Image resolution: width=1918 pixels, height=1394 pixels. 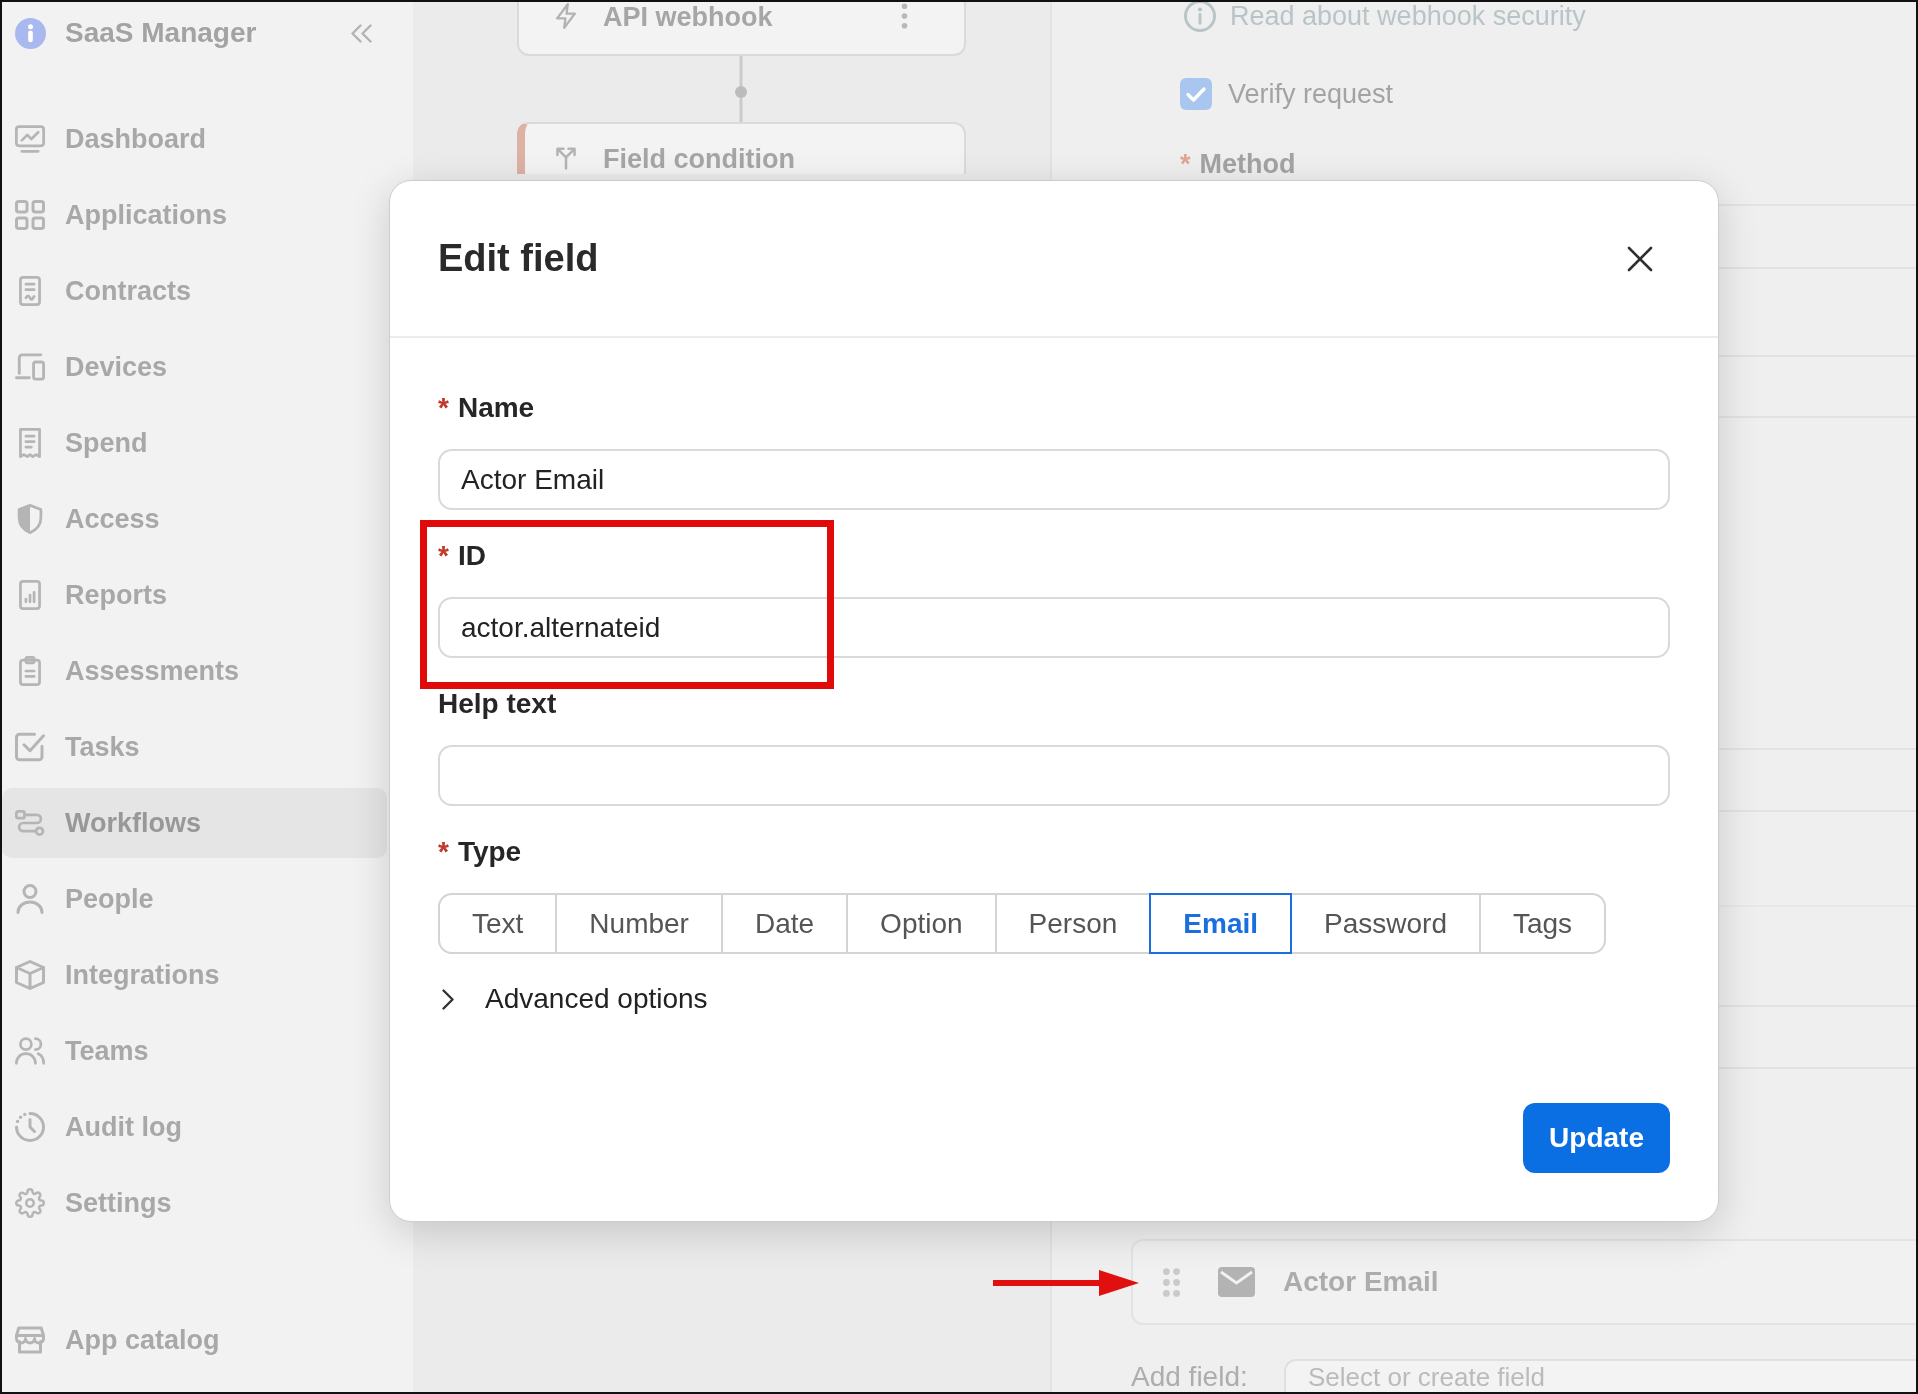 What do you see at coordinates (194, 215) in the screenshot?
I see `sidebar-item: Applications` at bounding box center [194, 215].